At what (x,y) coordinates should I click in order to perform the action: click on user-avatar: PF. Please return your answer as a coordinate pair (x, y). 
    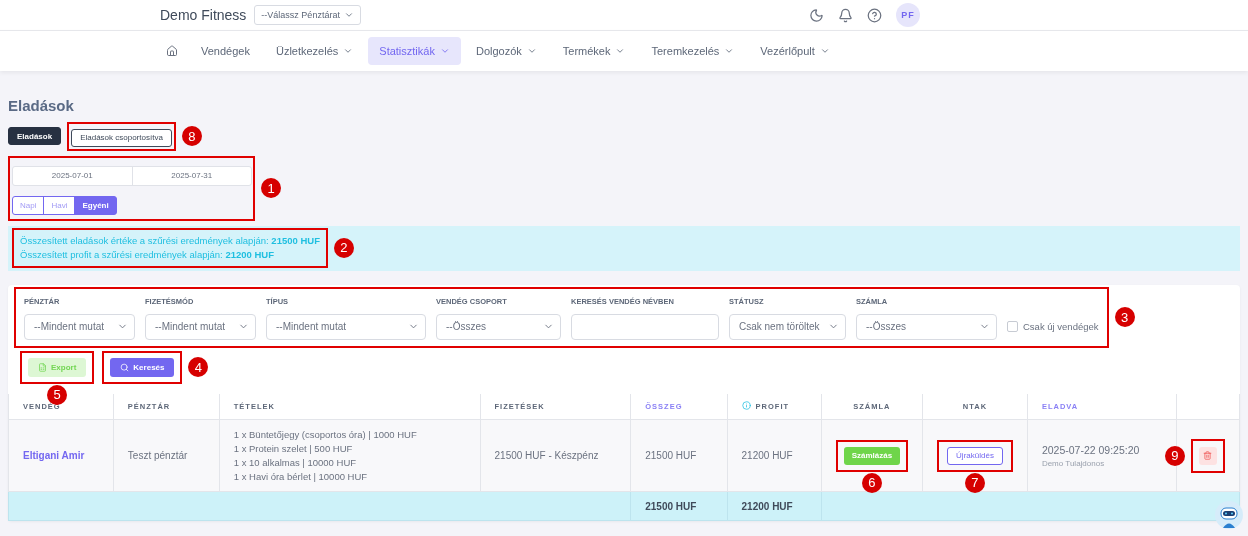
    Looking at the image, I should click on (908, 15).